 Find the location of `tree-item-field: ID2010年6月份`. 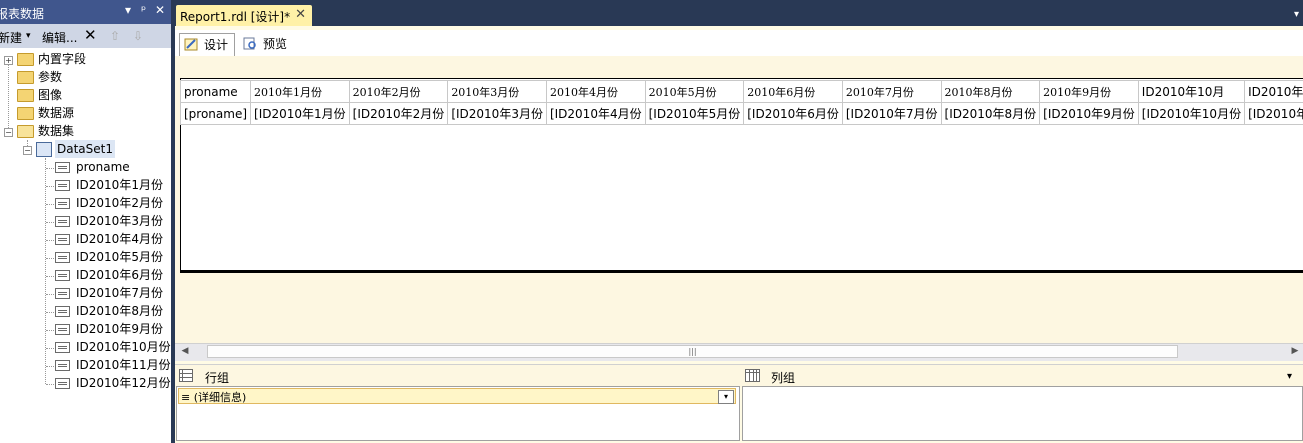

tree-item-field: ID2010年6月份 is located at coordinates (119, 275).